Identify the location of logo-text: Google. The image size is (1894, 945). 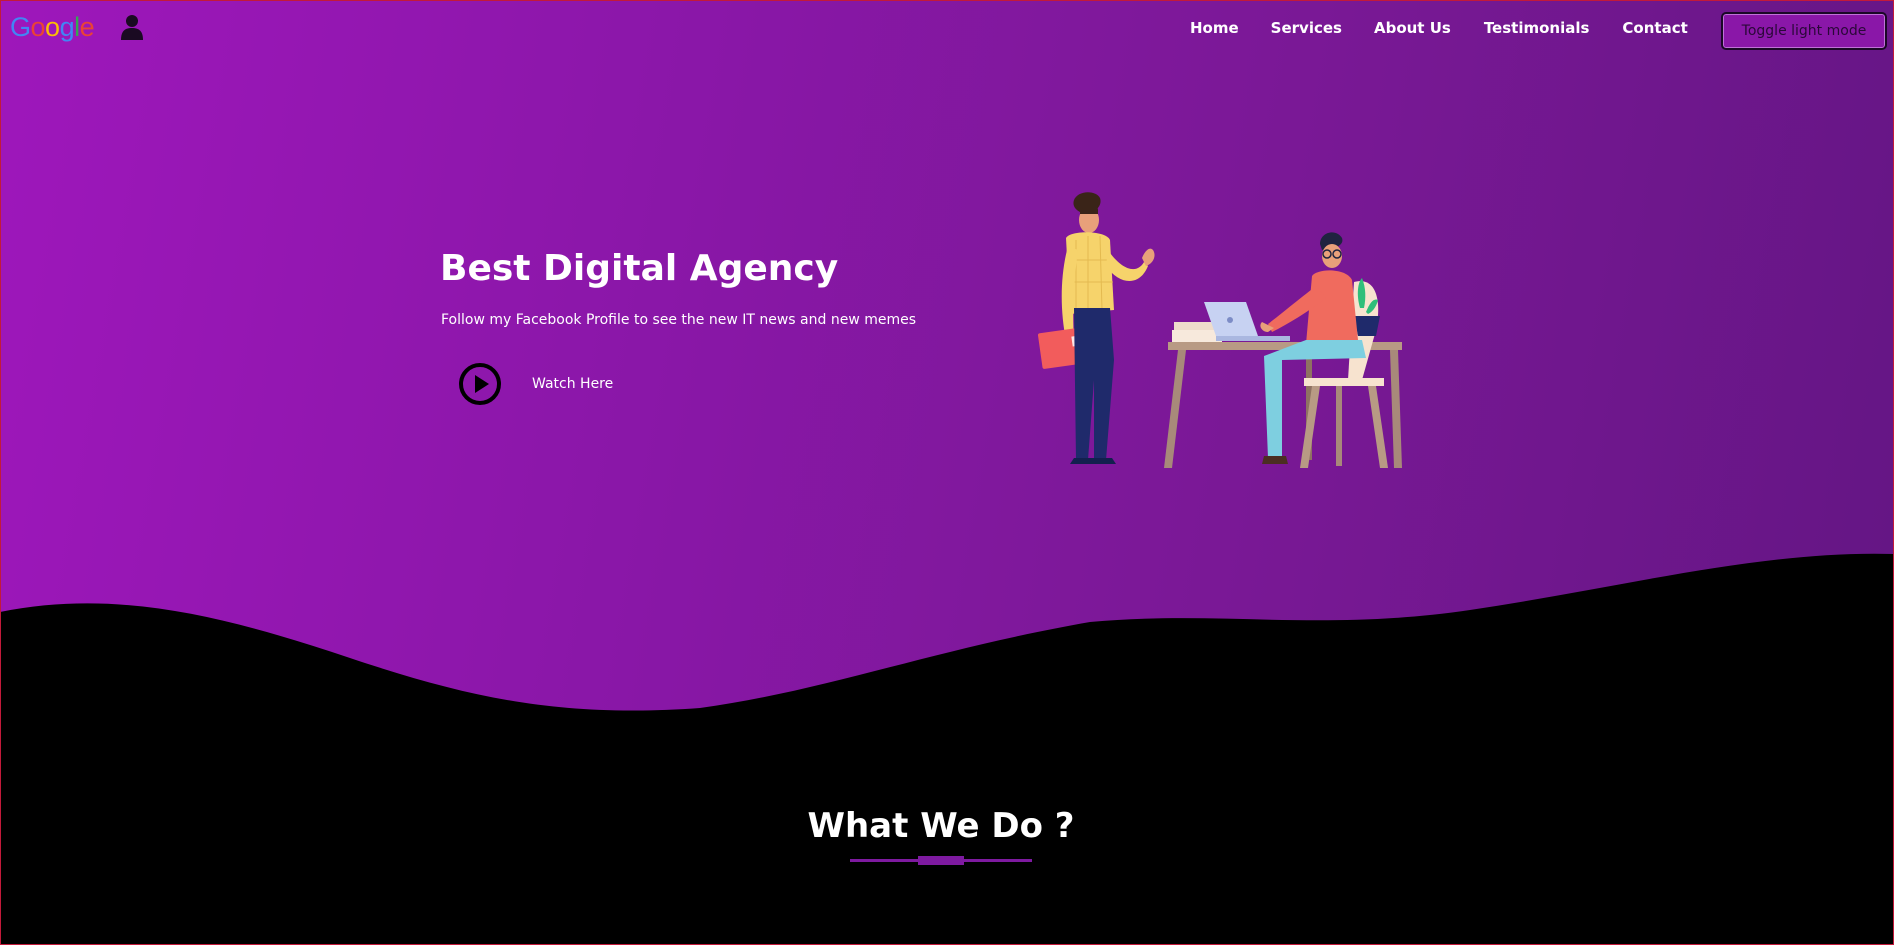
(52, 27).